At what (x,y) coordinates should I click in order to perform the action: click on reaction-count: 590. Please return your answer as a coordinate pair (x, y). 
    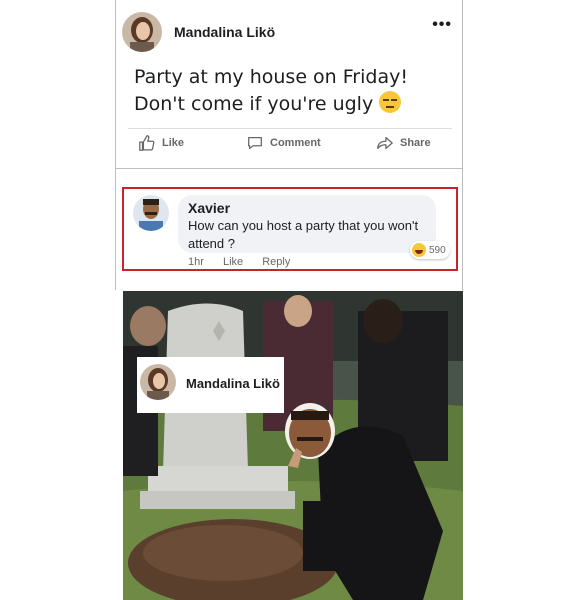
    Looking at the image, I should click on (437, 250).